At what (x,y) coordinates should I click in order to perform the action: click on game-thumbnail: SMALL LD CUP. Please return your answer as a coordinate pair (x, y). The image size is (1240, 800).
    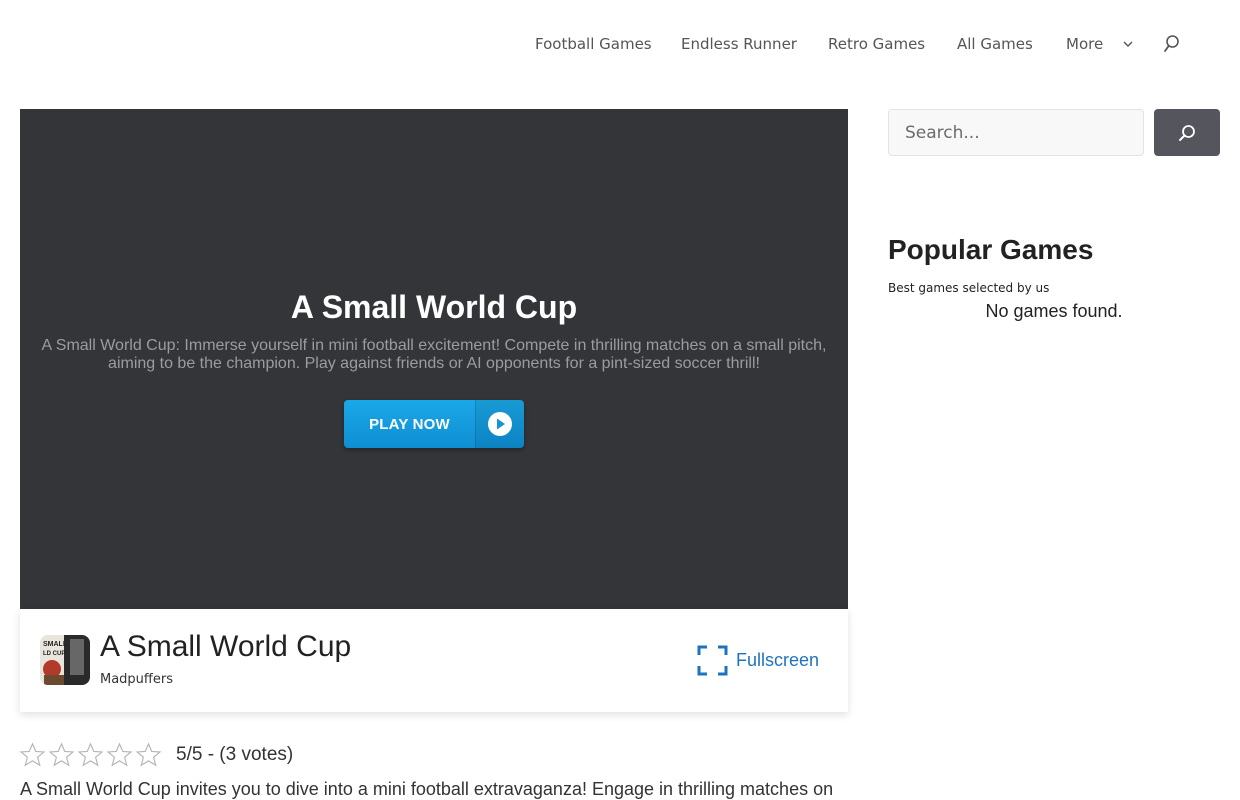
    Looking at the image, I should click on (65, 660).